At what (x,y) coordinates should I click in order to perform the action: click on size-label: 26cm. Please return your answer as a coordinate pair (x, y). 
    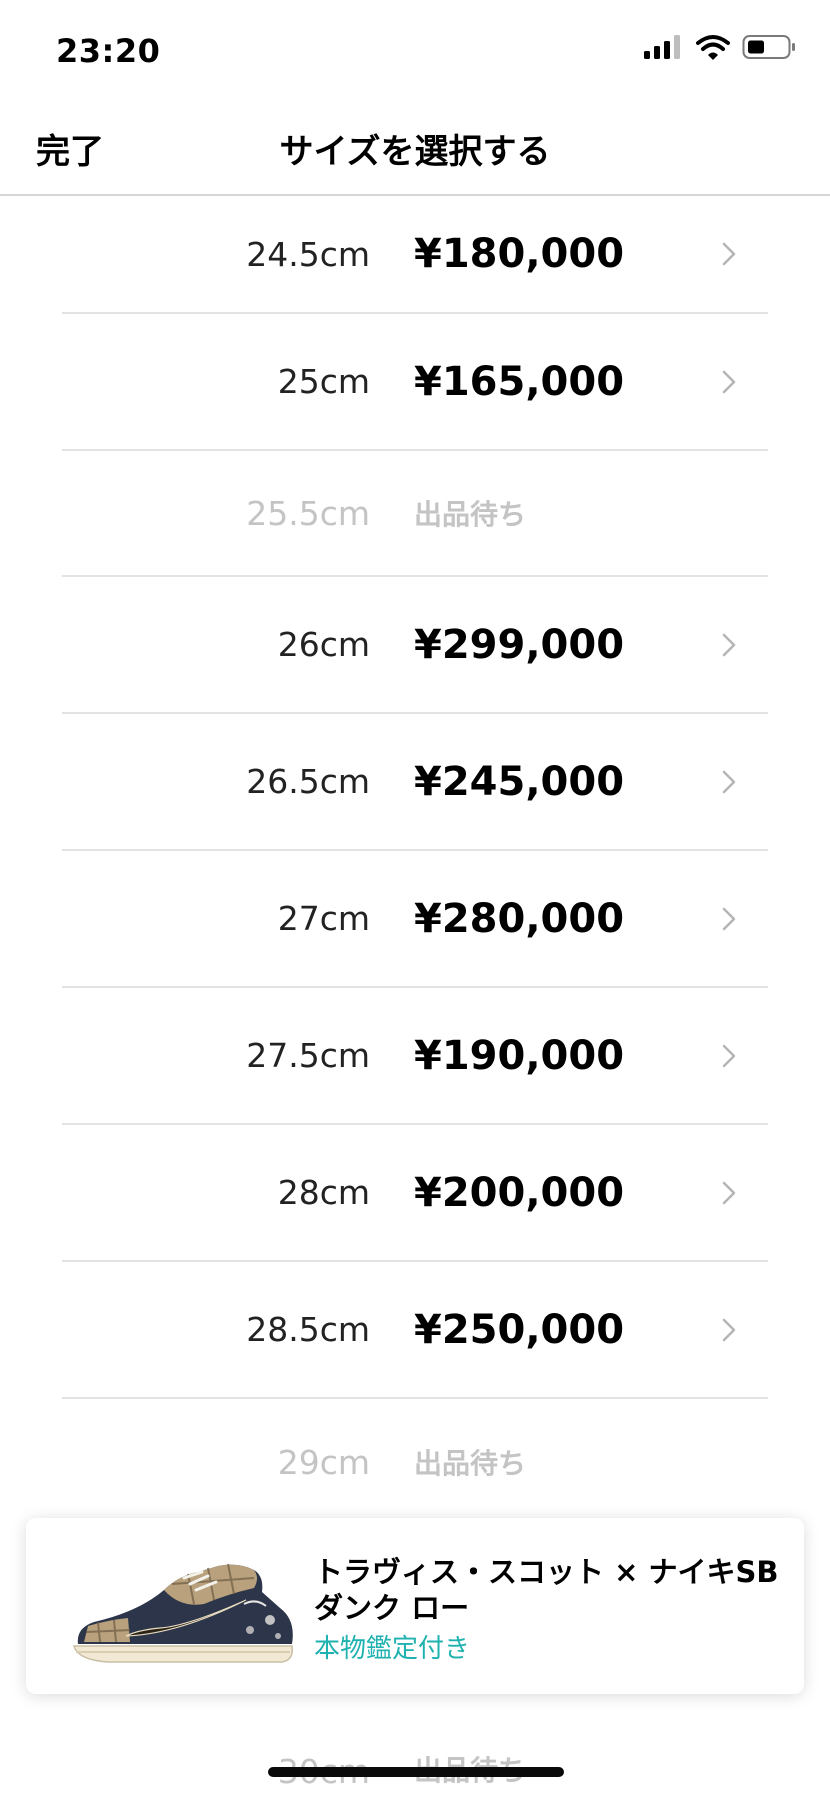
    Looking at the image, I should click on (323, 644).